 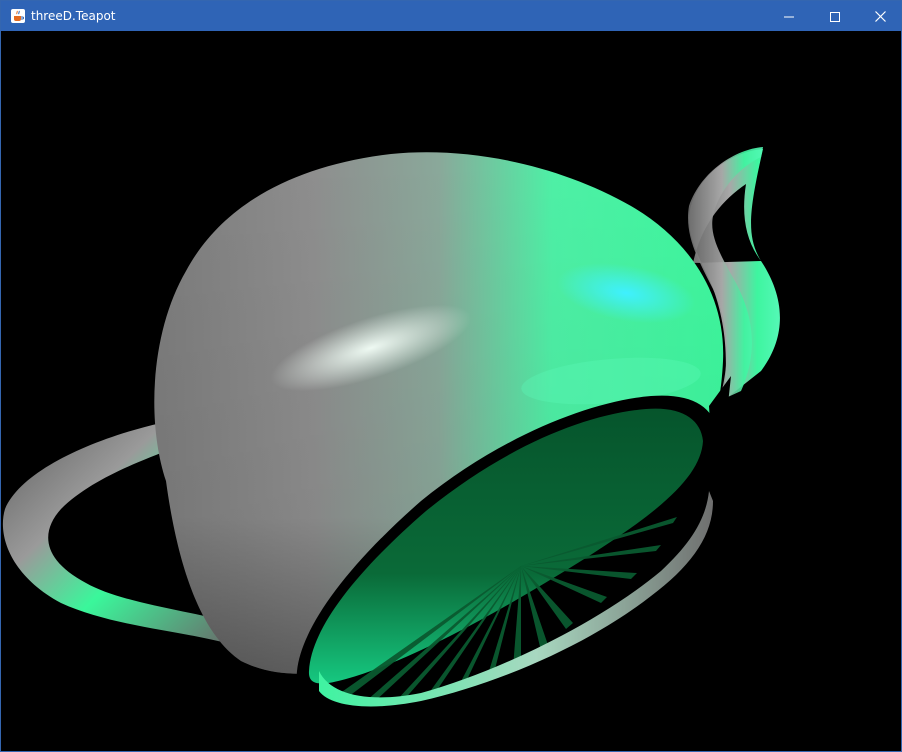 I want to click on maximize-icon, so click(x=835, y=16).